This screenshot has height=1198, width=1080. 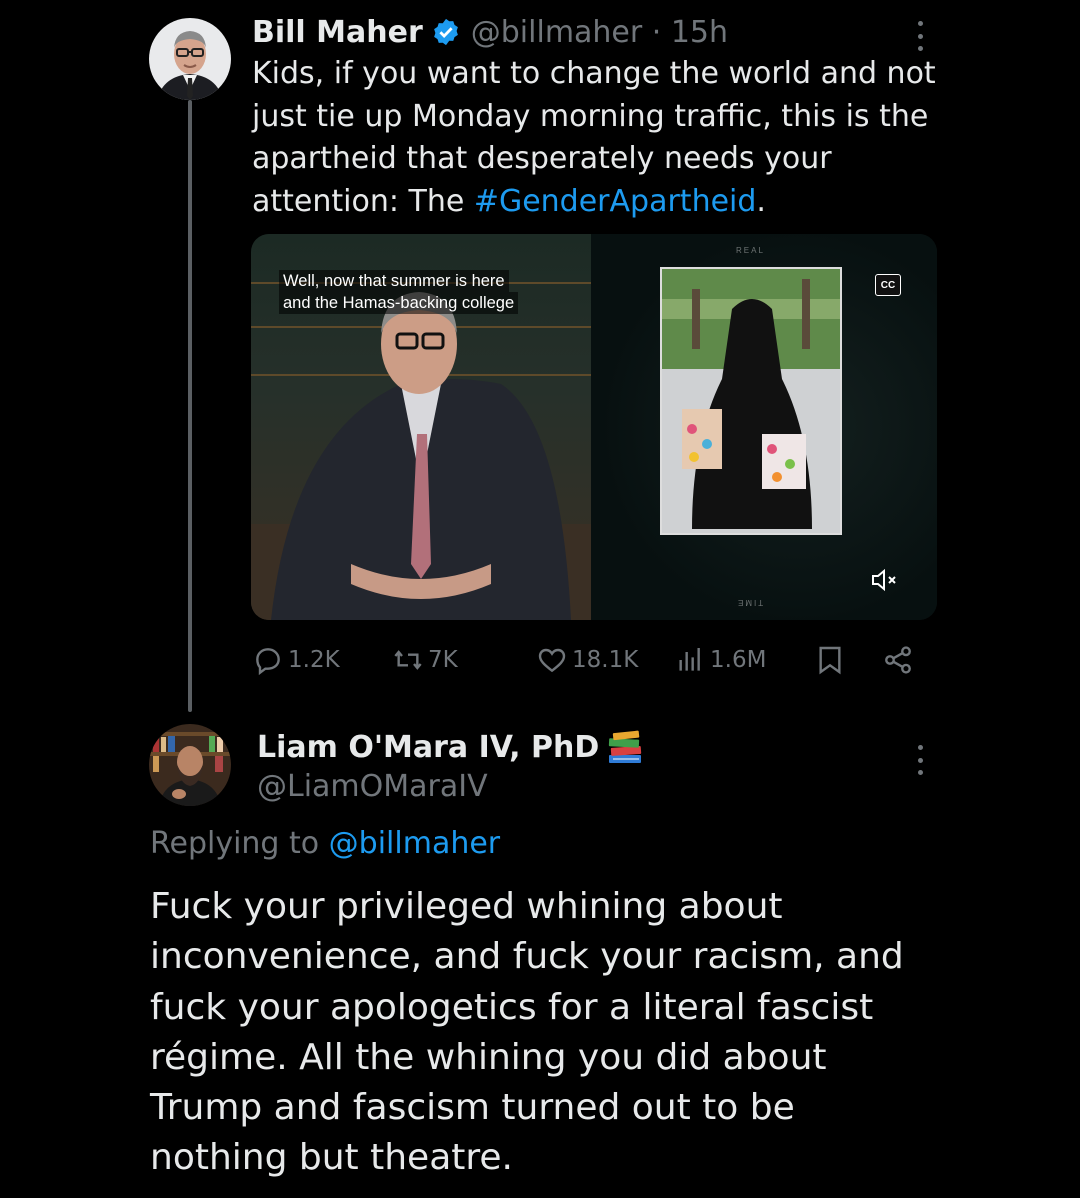 What do you see at coordinates (689, 659) in the screenshot?
I see `views-icon` at bounding box center [689, 659].